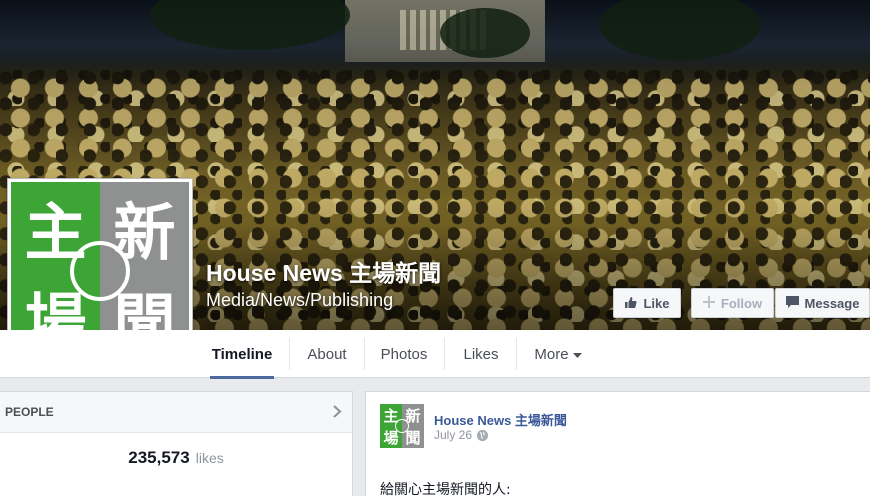  Describe the element at coordinates (483, 435) in the screenshot. I see `globe-icon` at that location.